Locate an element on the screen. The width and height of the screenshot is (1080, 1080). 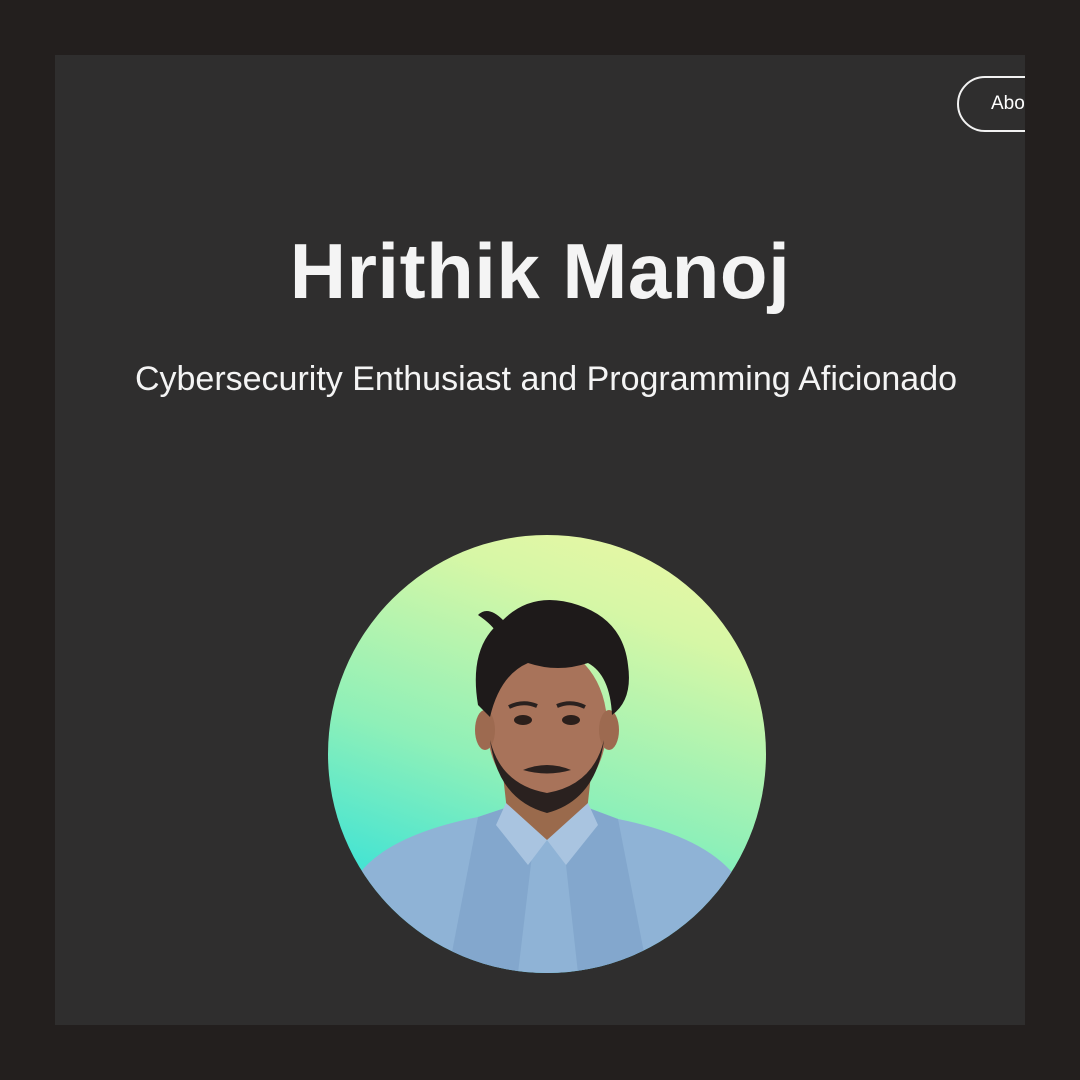
person-portrait-icon is located at coordinates (547, 786).